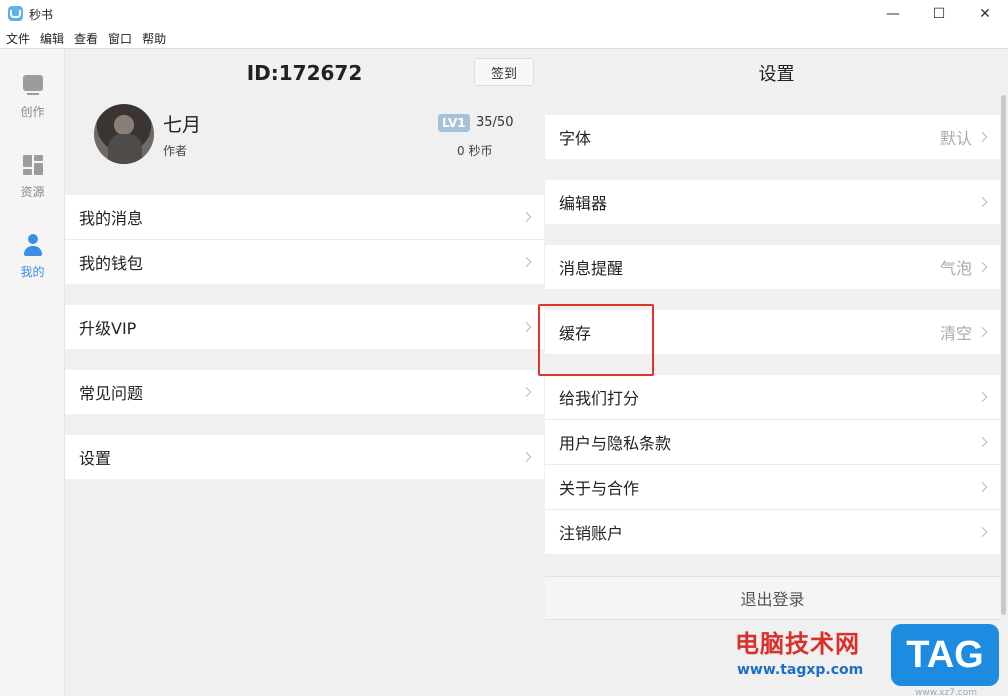 The width and height of the screenshot is (1008, 696). I want to click on row-label: 给我们打分, so click(599, 398).